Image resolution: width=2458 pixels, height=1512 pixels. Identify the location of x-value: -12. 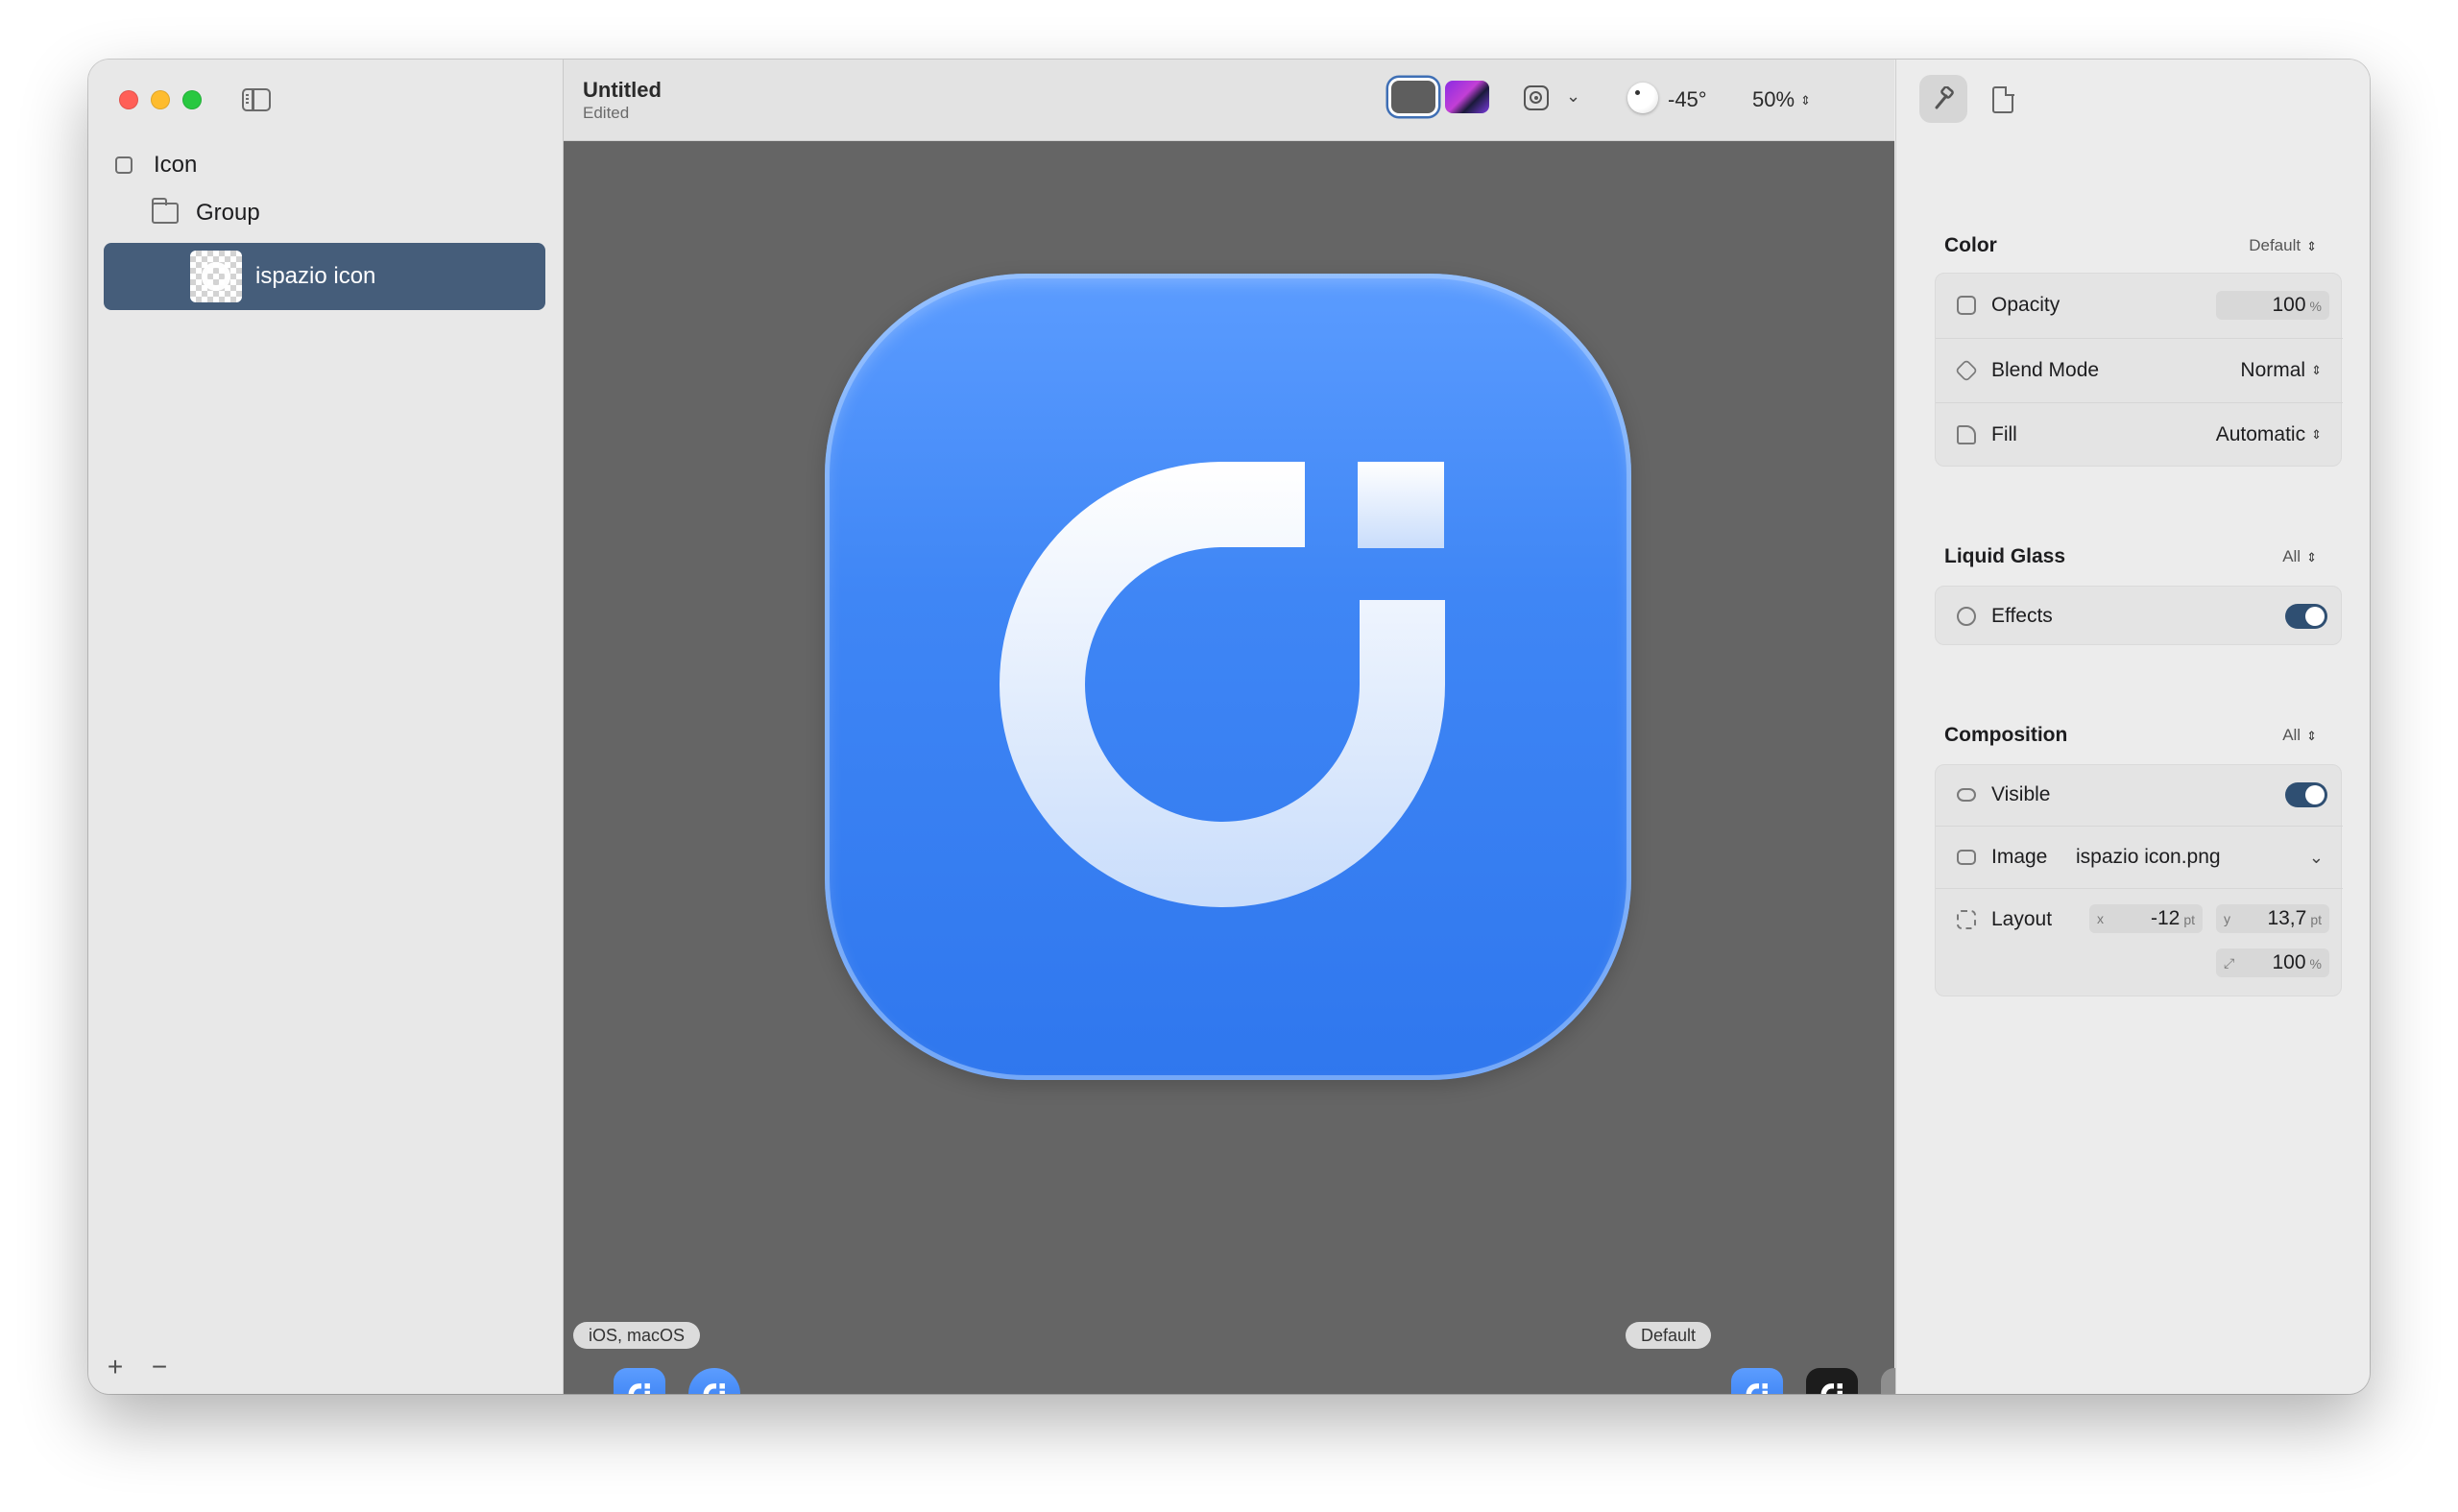
(2165, 918).